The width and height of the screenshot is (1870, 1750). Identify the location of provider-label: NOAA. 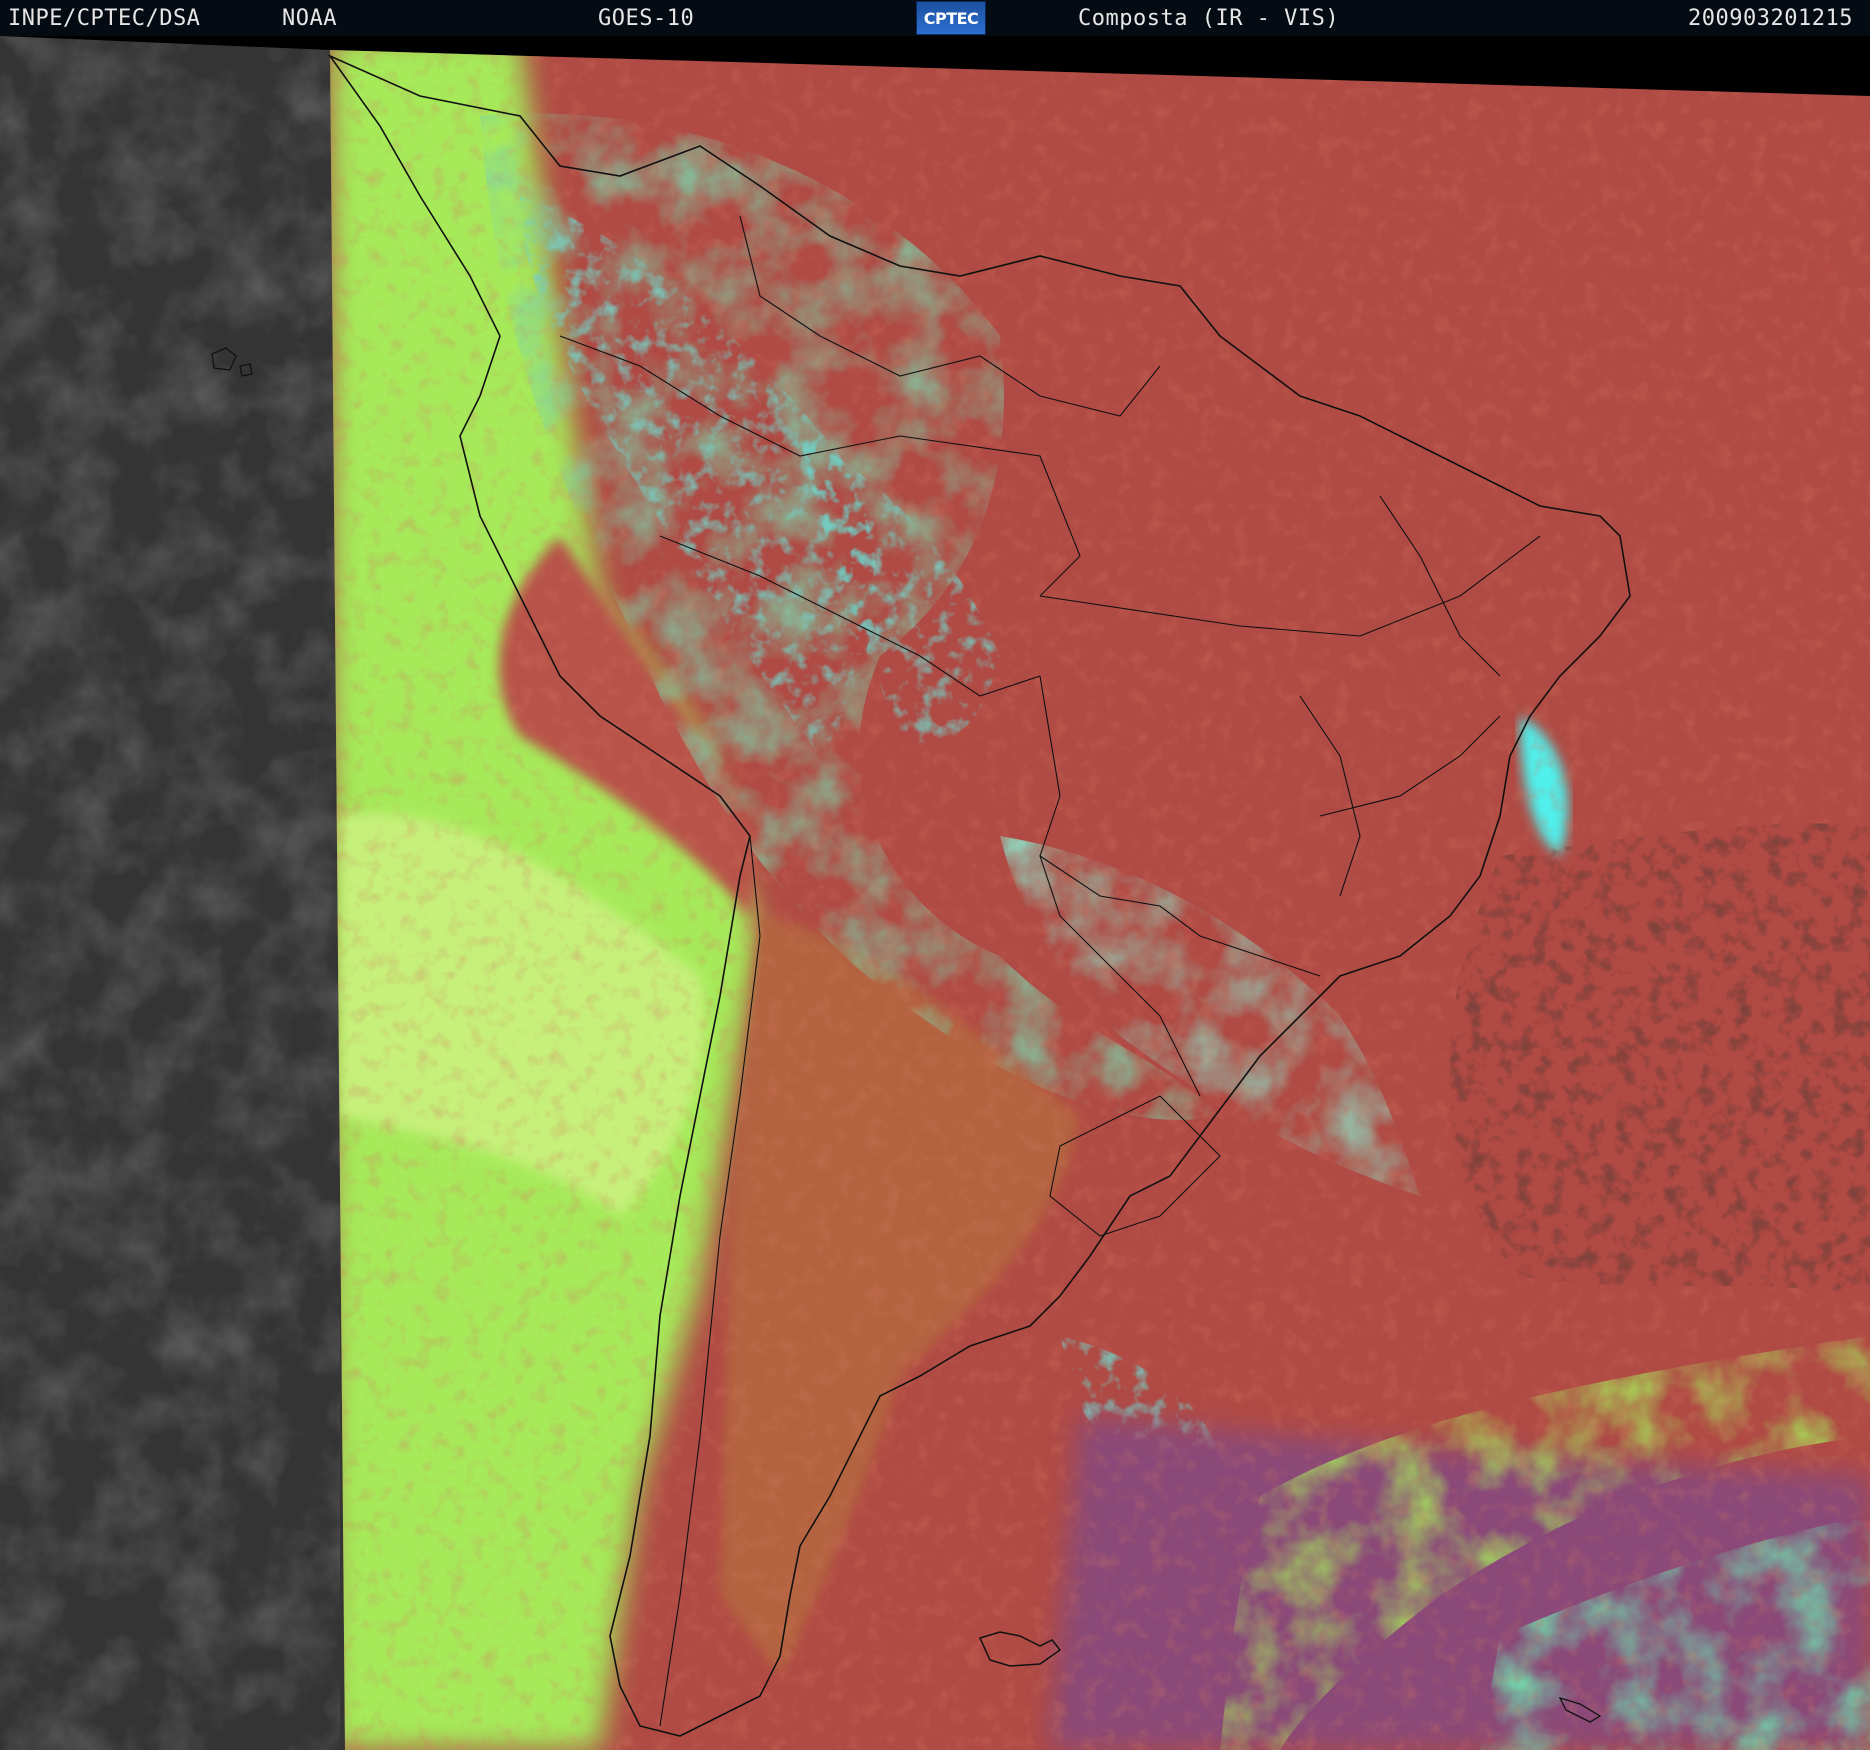
(309, 18).